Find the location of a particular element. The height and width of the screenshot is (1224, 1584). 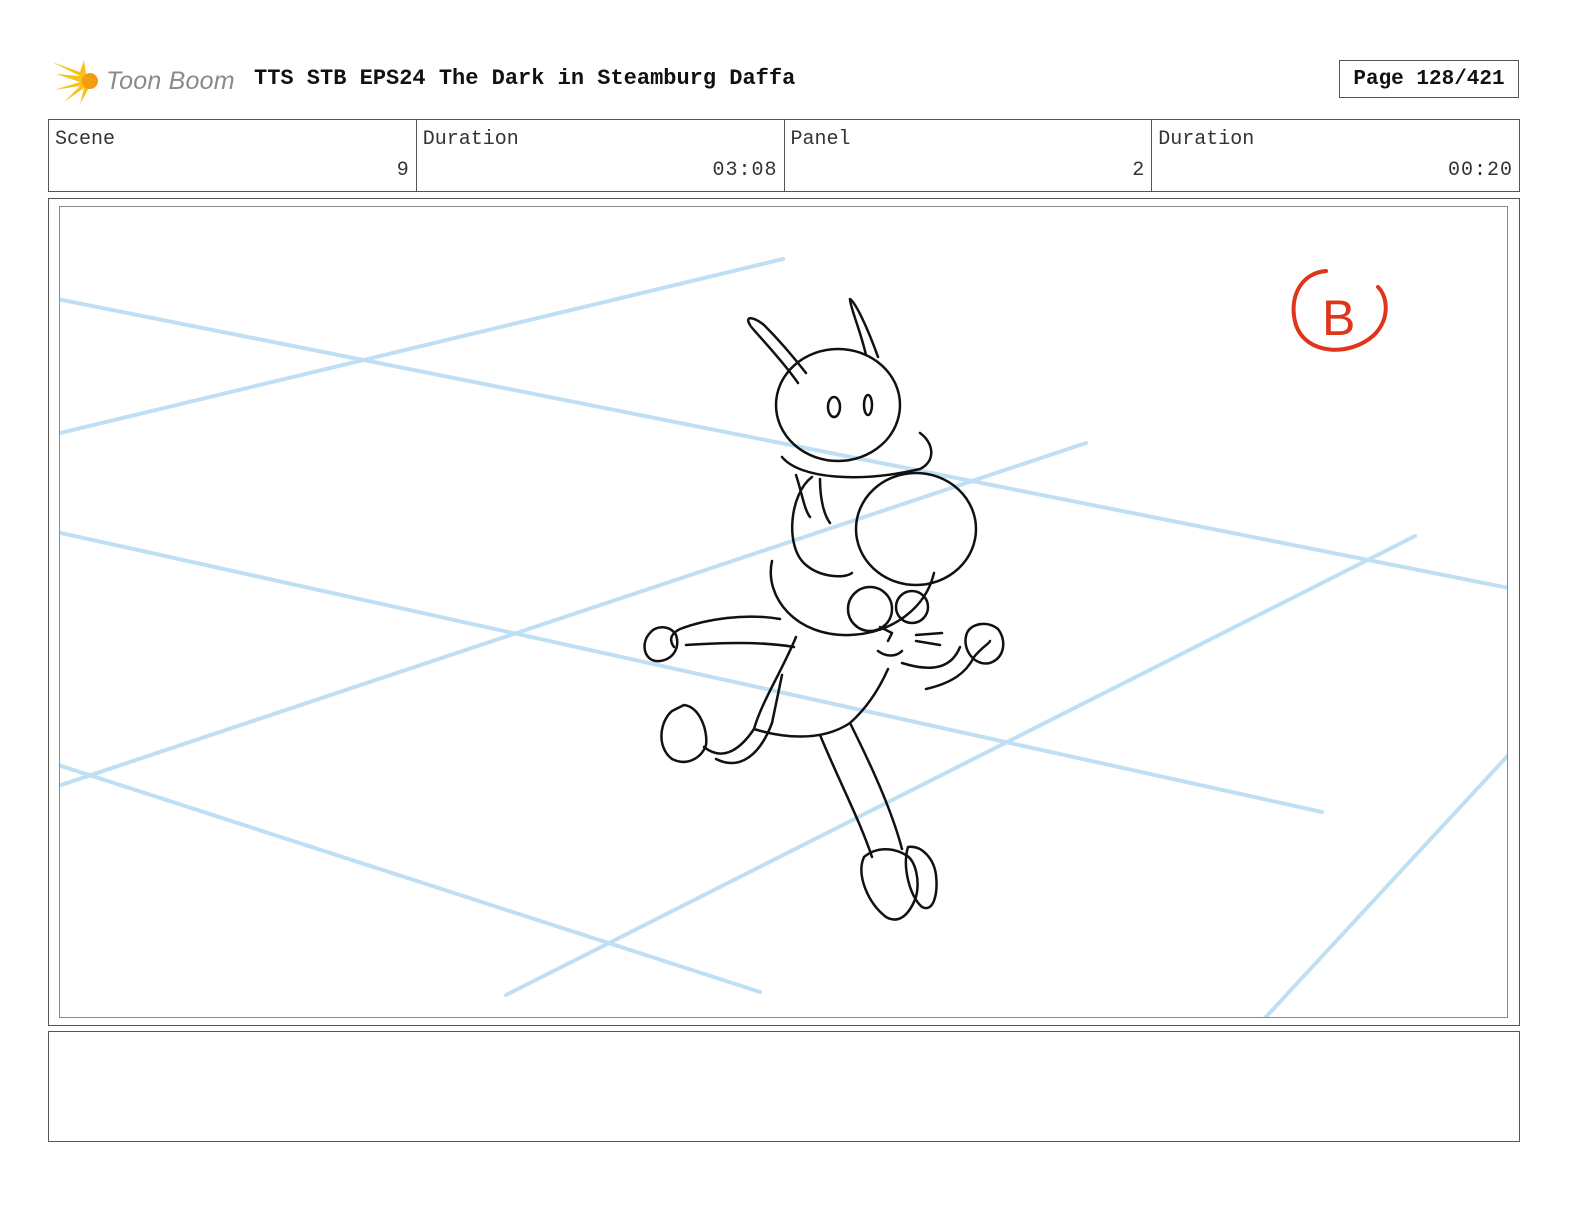

marker-b: B is located at coordinates (1339, 310).